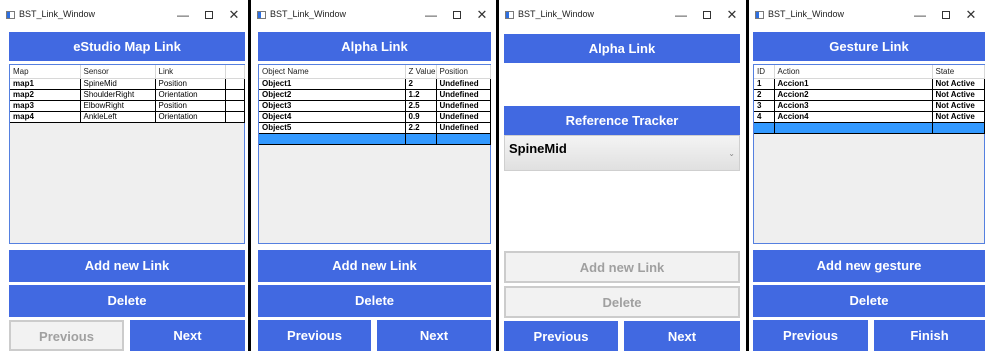  I want to click on cell-z-value: 2.5, so click(421, 106).